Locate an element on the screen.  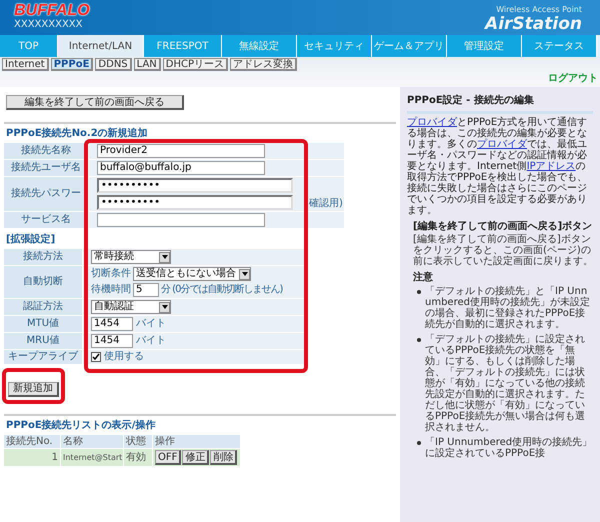
note-text: 「IP Unnumbered使用時の接続先」に設定されているPPPoE接 is located at coordinates (509, 448).